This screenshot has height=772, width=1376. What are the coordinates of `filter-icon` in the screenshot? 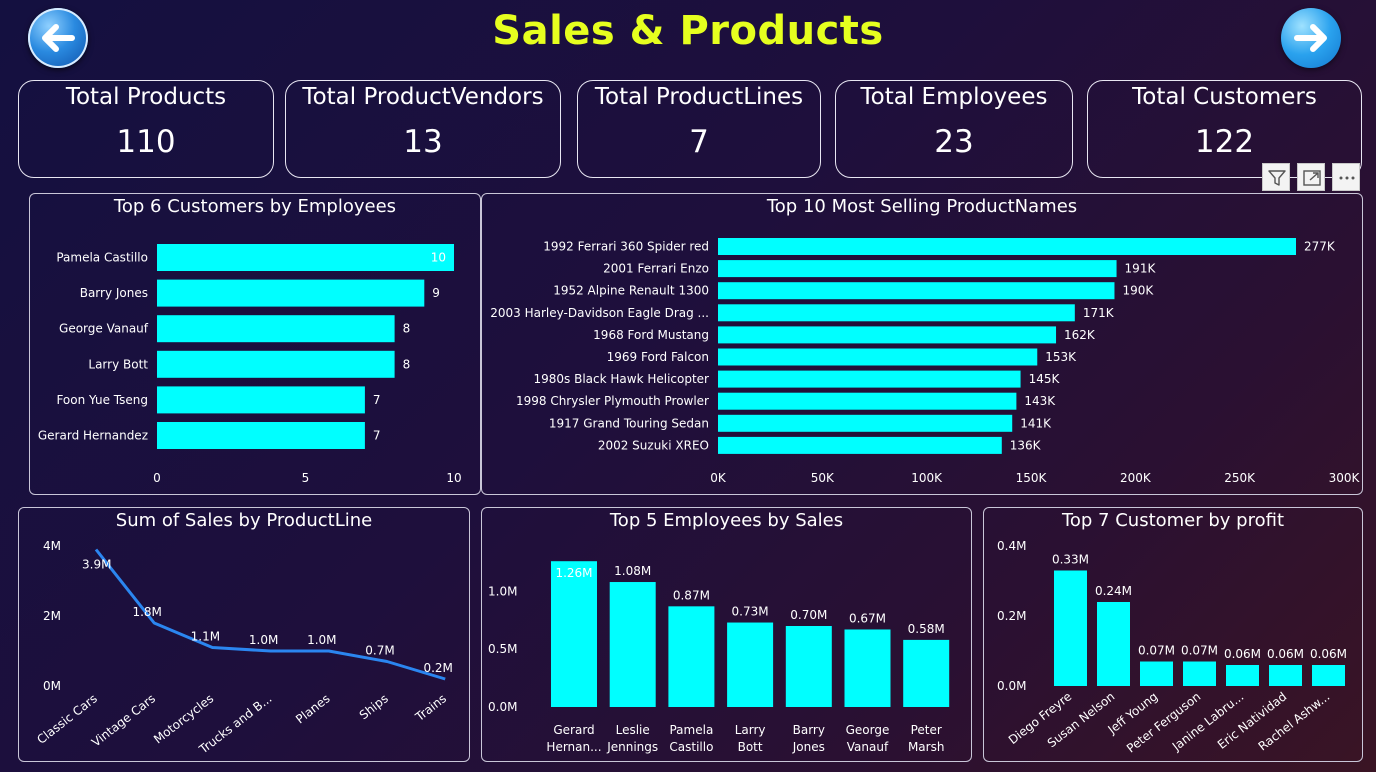 It's located at (1277, 178).